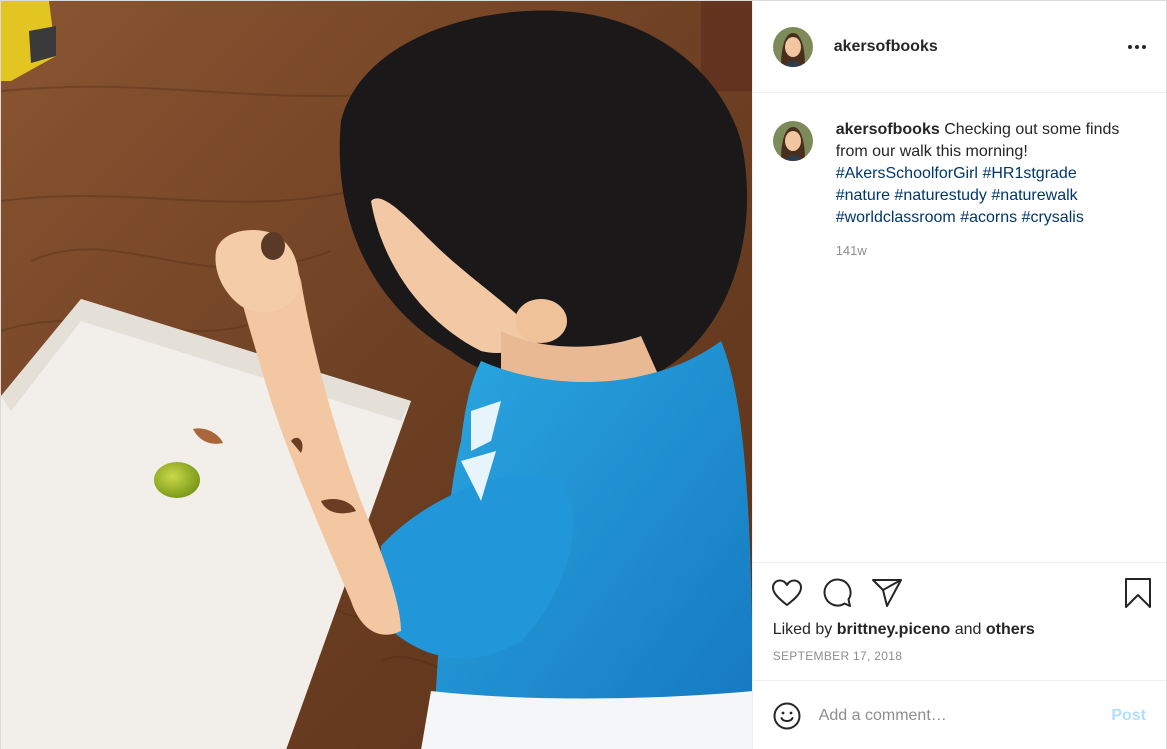  Describe the element at coordinates (1053, 217) in the screenshot. I see `hashtag: #crysalis` at that location.